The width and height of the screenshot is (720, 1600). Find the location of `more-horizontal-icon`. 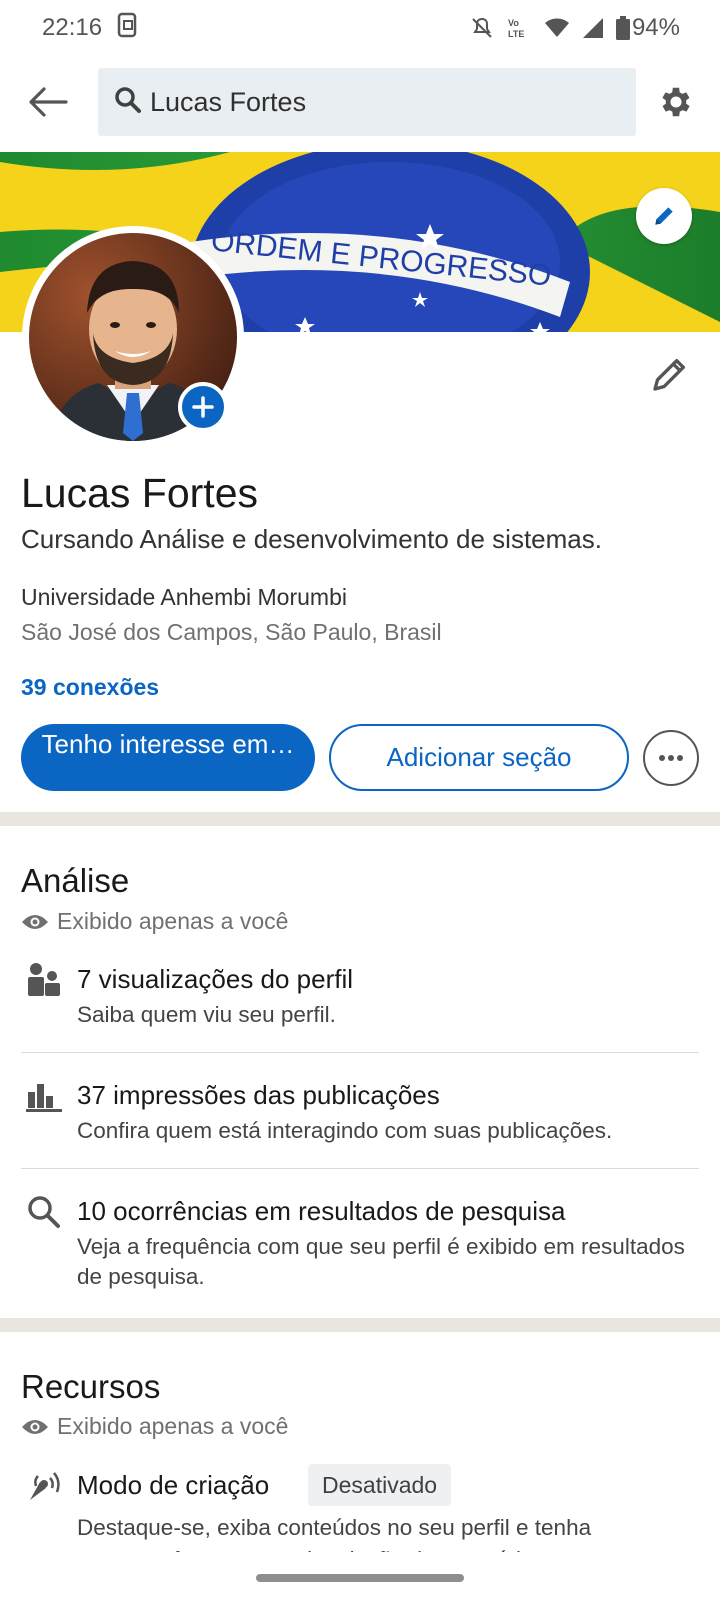

more-horizontal-icon is located at coordinates (671, 758).